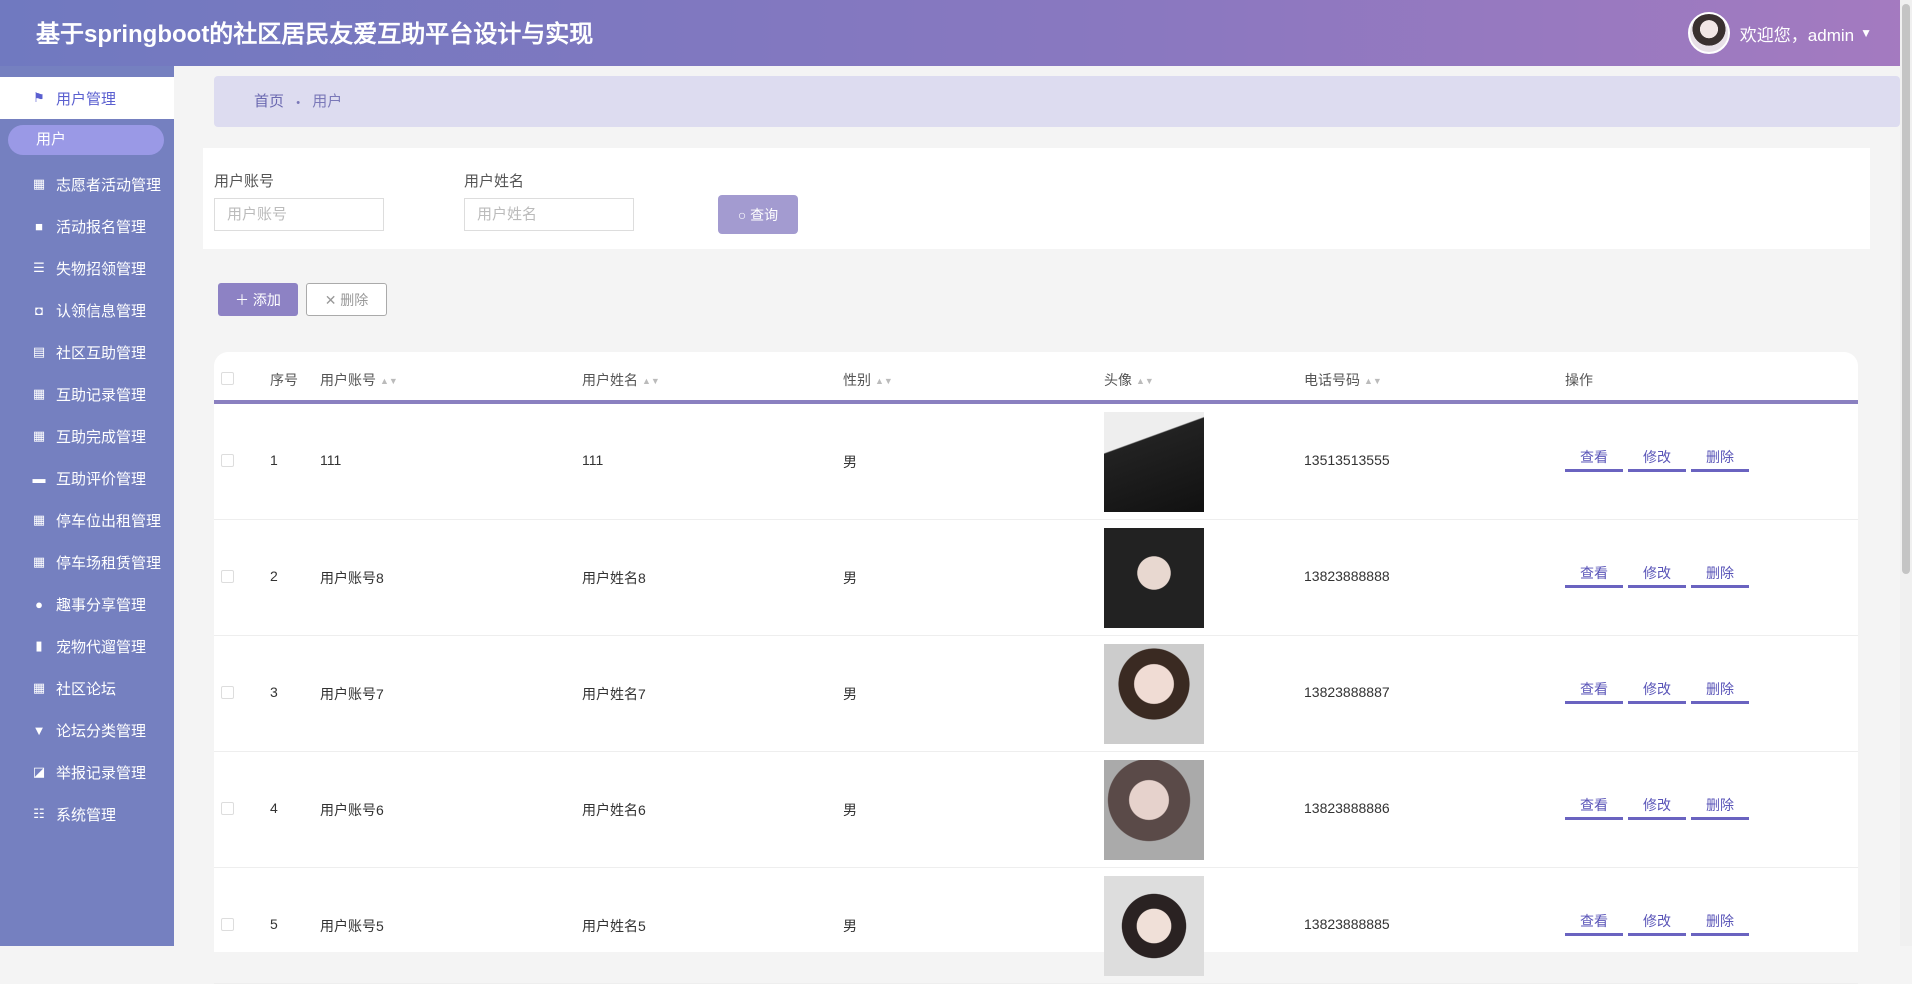  I want to click on sidebar-item-label: 趣事分享管理, so click(101, 605).